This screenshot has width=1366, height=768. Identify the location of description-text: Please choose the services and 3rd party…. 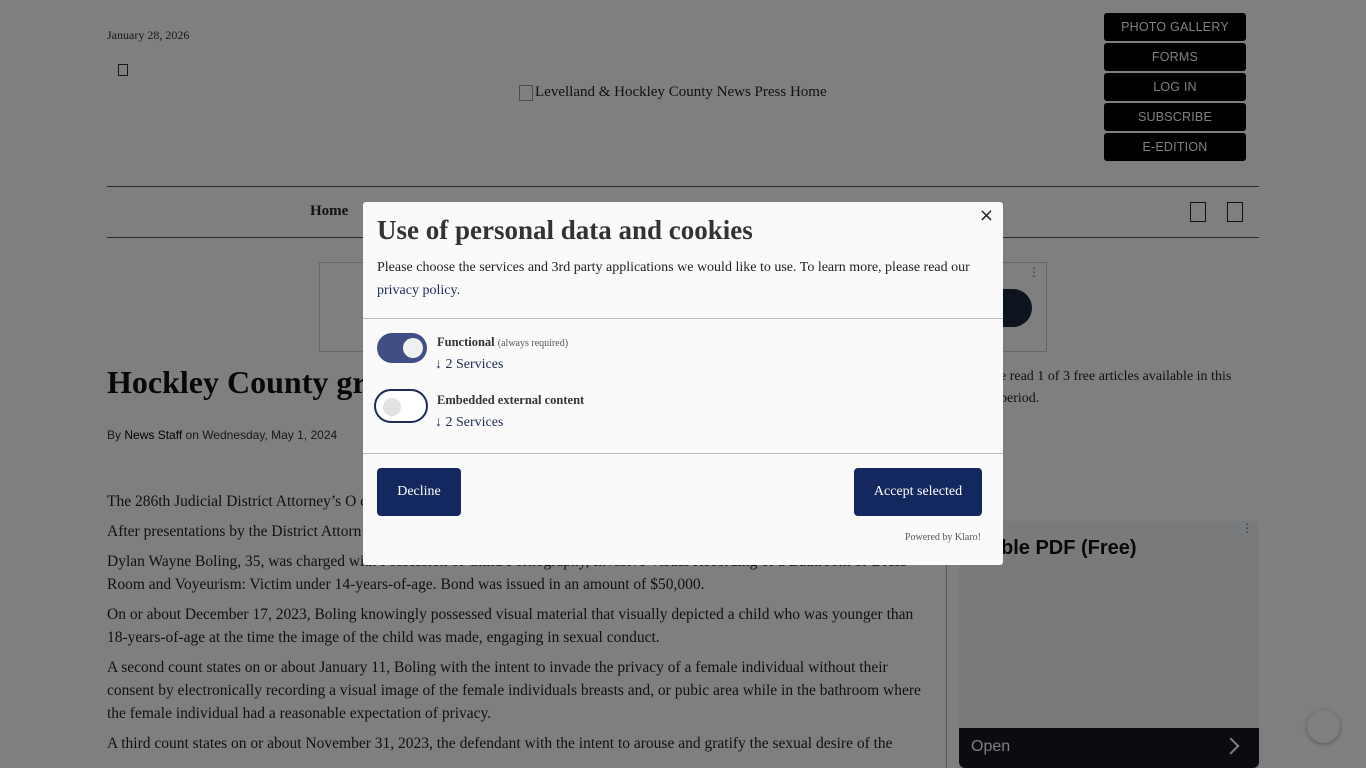
(673, 267).